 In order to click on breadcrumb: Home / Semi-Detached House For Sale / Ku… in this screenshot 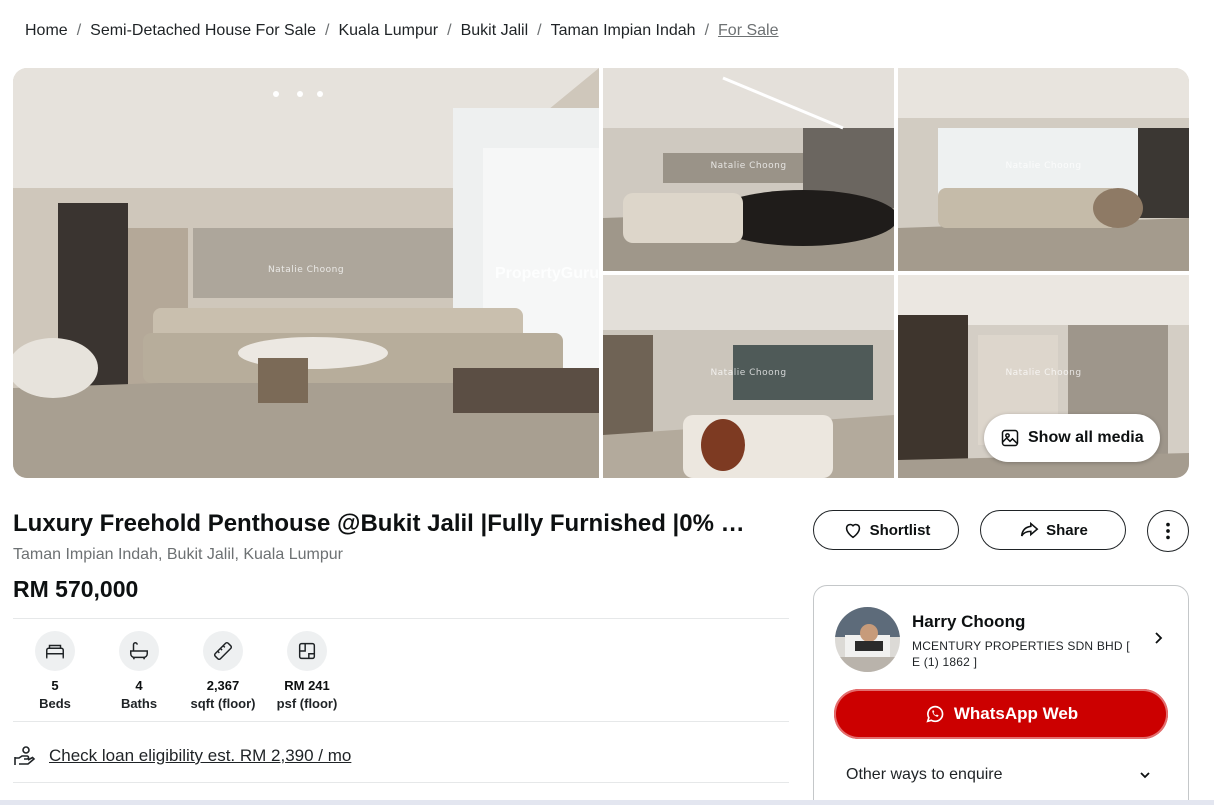, I will do `click(402, 31)`.